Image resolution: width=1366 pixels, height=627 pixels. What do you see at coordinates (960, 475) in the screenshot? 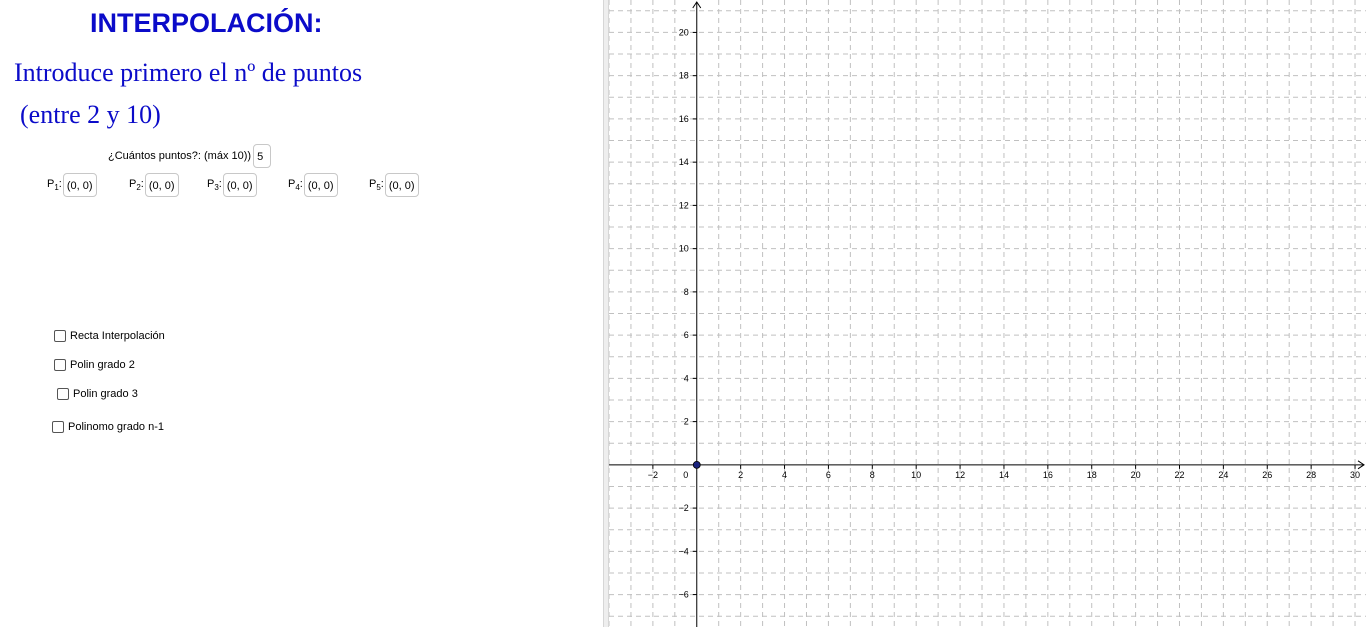
I see `x-tick-label: 12` at bounding box center [960, 475].